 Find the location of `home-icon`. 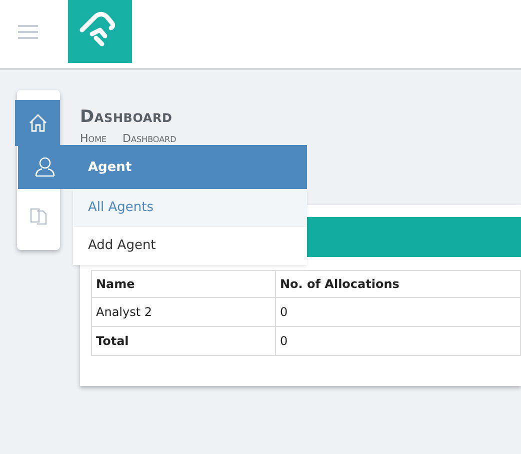

home-icon is located at coordinates (38, 123).